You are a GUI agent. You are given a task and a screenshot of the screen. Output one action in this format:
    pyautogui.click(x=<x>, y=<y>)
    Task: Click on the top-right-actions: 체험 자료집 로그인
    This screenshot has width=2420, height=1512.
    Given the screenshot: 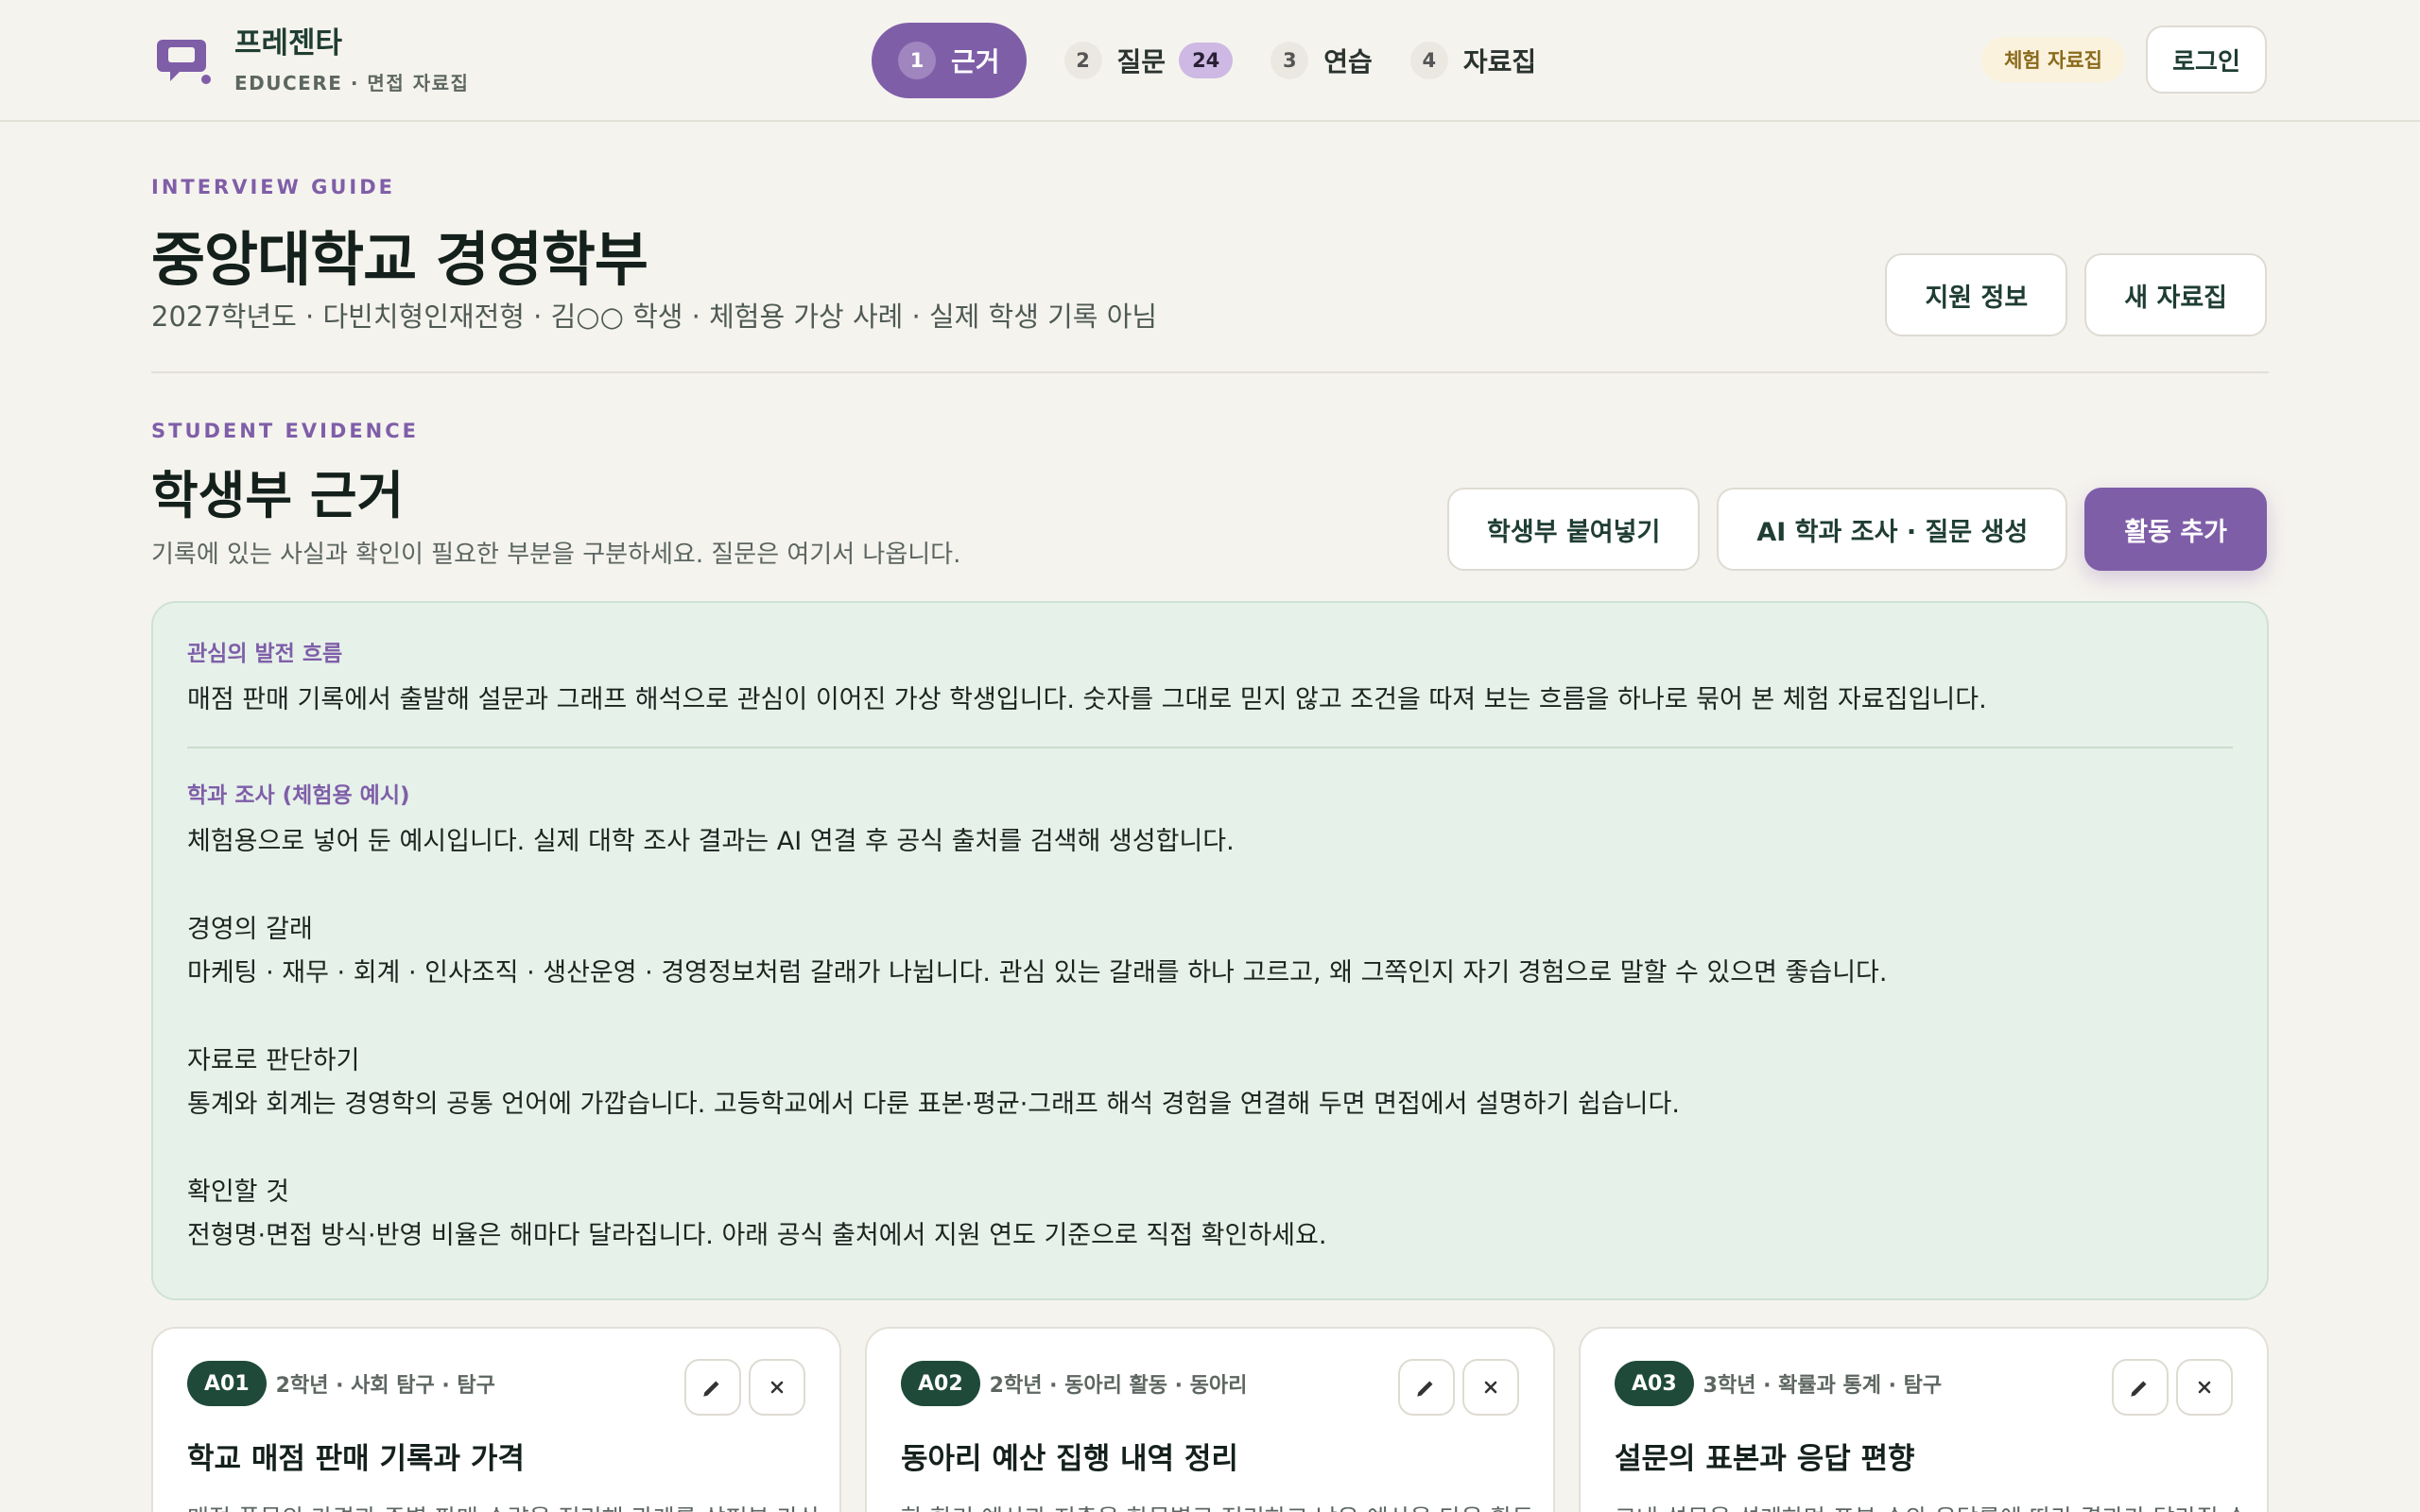 What is the action you would take?
    pyautogui.click(x=2124, y=60)
    